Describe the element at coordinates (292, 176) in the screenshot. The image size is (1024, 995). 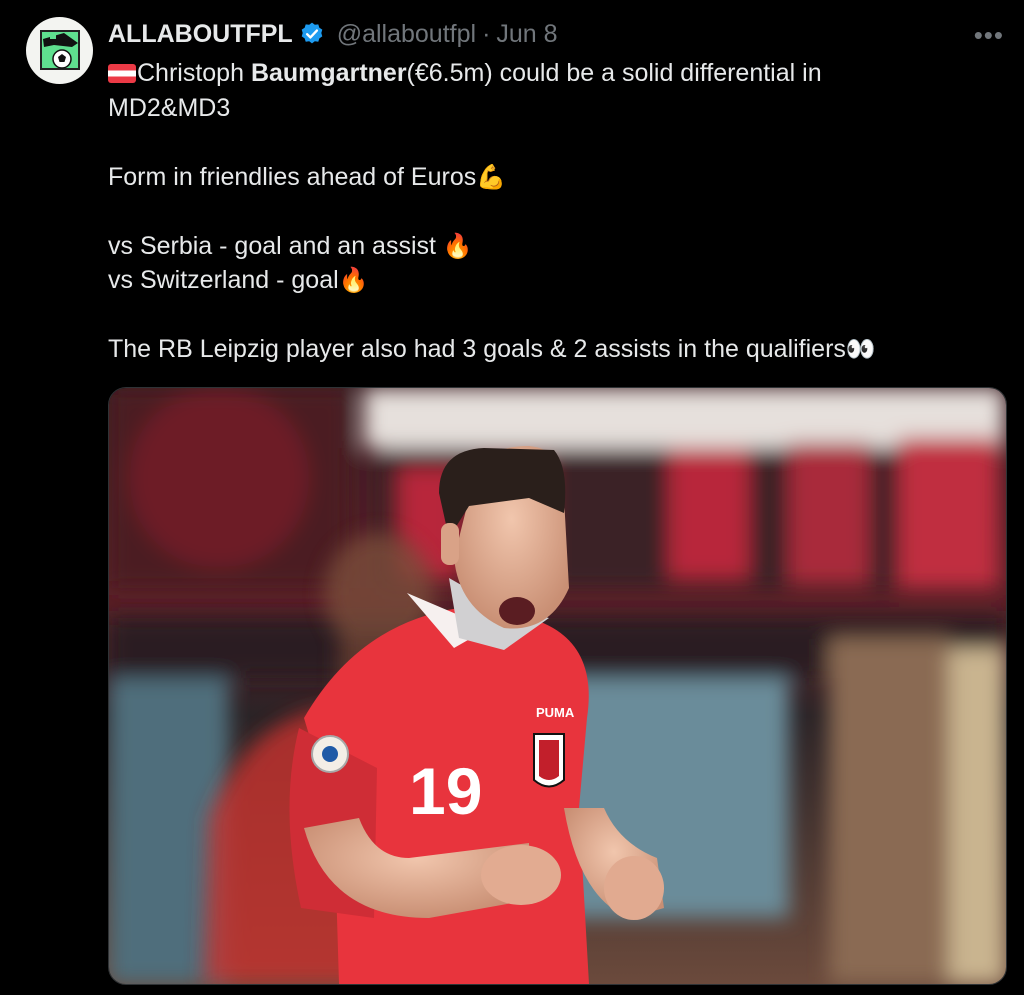
I see `text-segment: Form in friendlies ahead of Euros` at that location.